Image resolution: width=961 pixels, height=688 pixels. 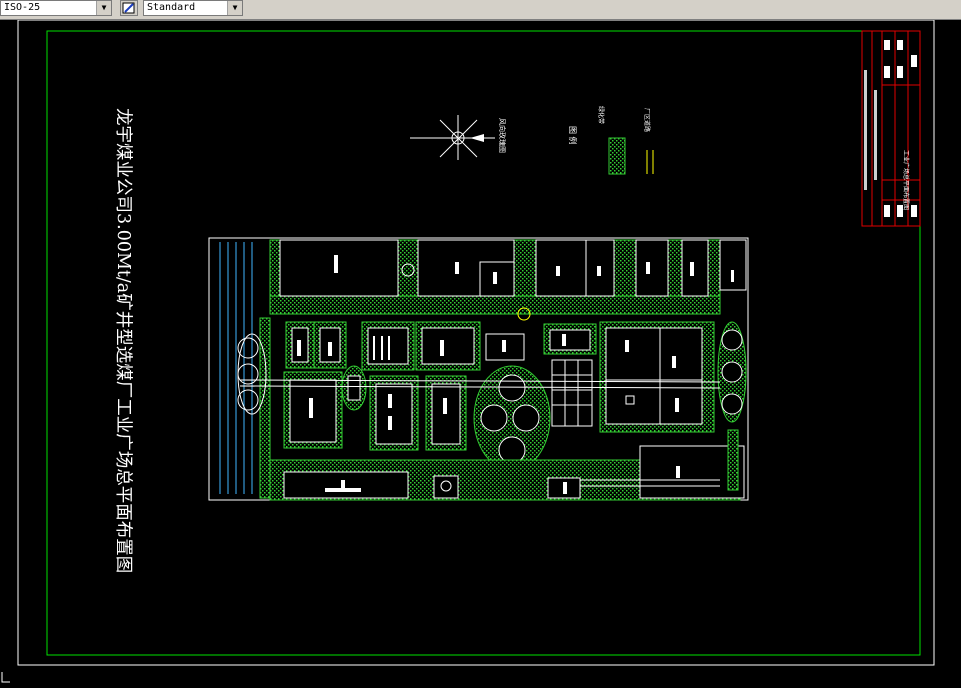 What do you see at coordinates (891, 128) in the screenshot?
I see `title-block: 工业广场总平面布置图` at bounding box center [891, 128].